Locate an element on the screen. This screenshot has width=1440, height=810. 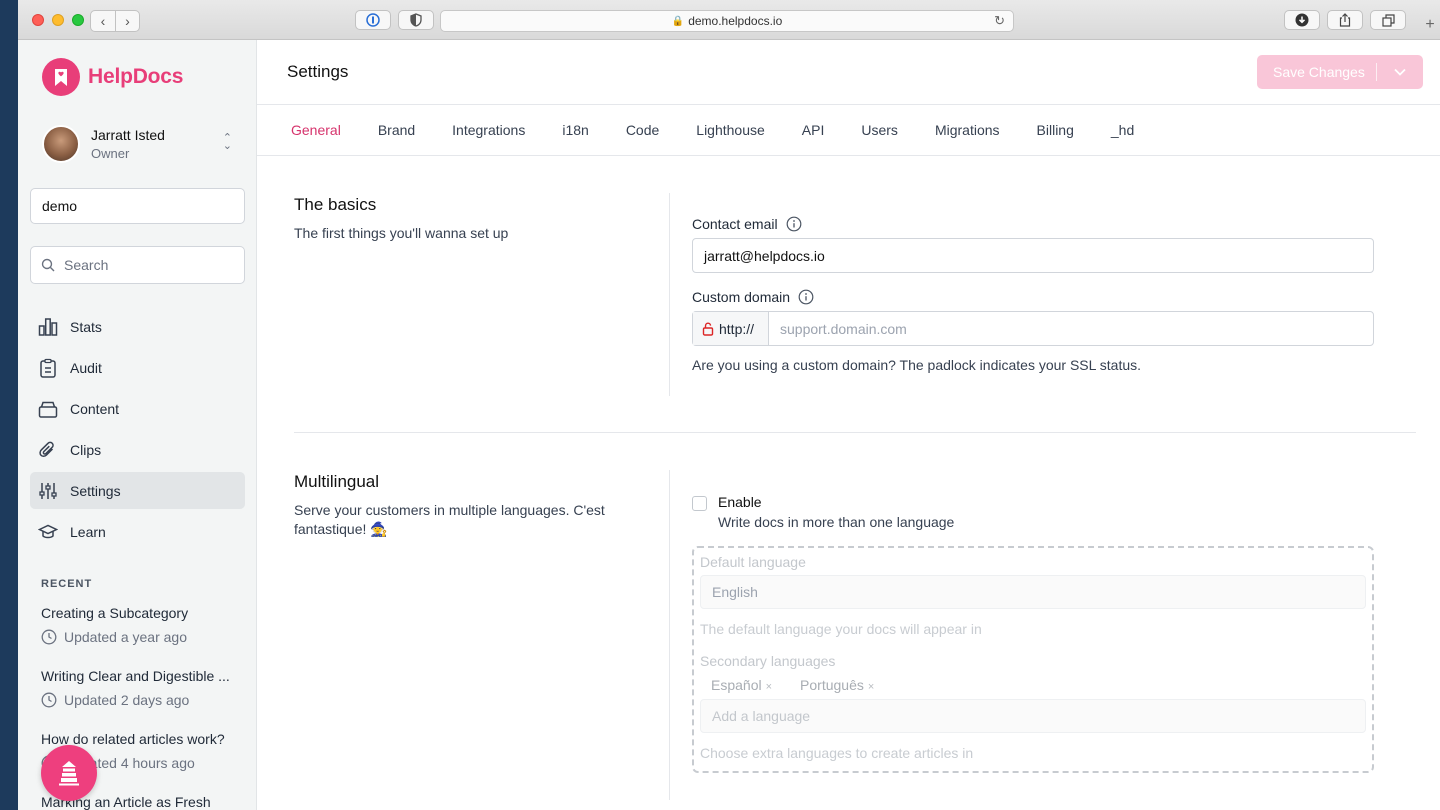
recent-item-meta: Updated a year ago is located at coordinates (138, 637).